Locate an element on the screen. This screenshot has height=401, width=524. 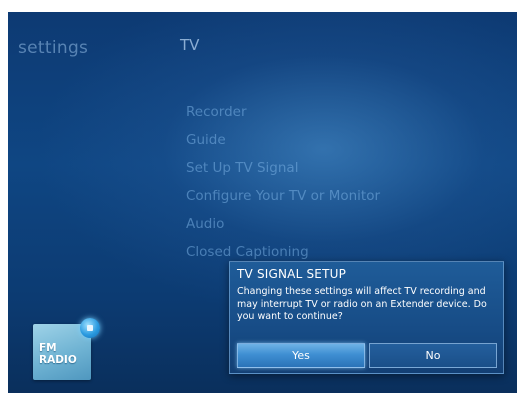
now-playing-label-line2: RADIO is located at coordinates (58, 360).